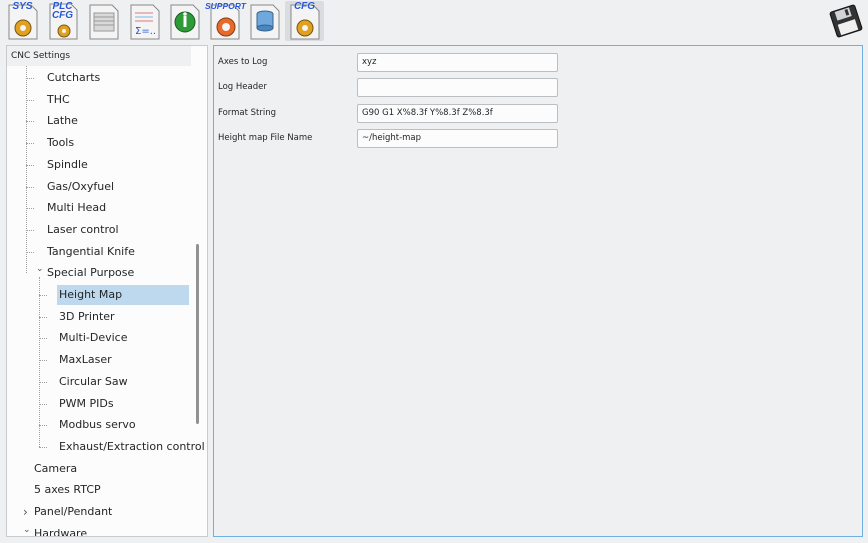 This screenshot has width=868, height=543. I want to click on tree-item-label: 5 axes RTCP, so click(67, 490).